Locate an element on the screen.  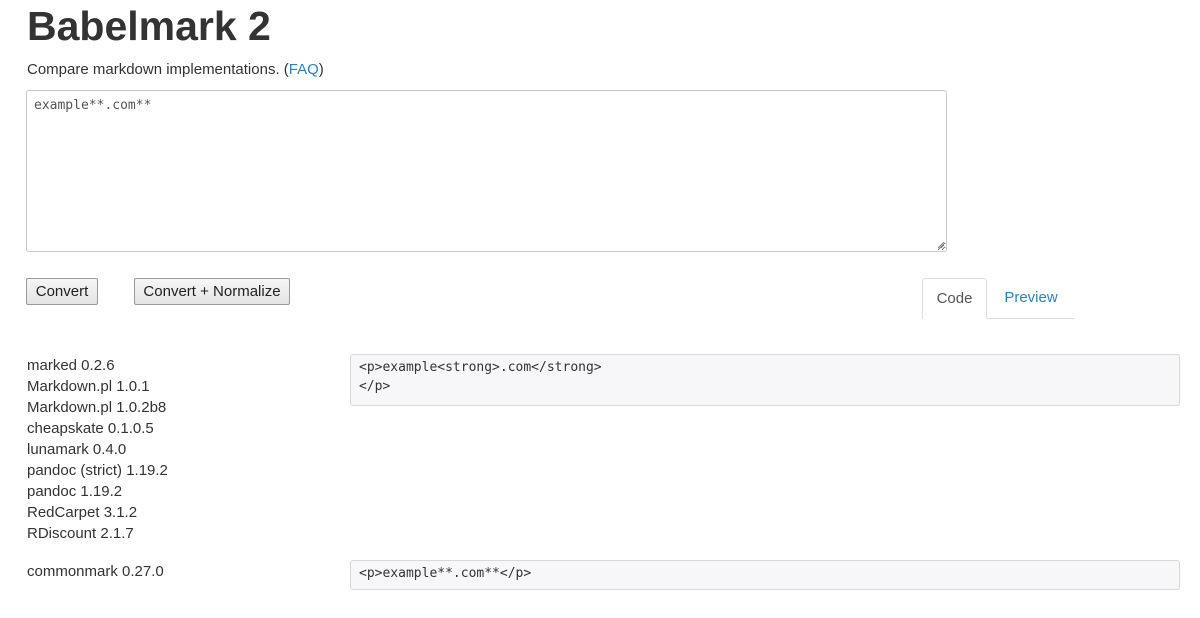
implementation-name: commonmark 0.27.0 is located at coordinates (95, 571).